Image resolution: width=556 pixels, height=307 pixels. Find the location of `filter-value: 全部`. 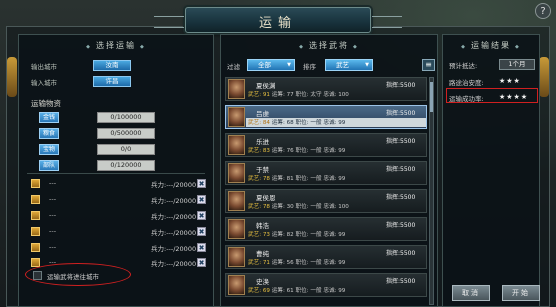

filter-value: 全部 is located at coordinates (264, 65).